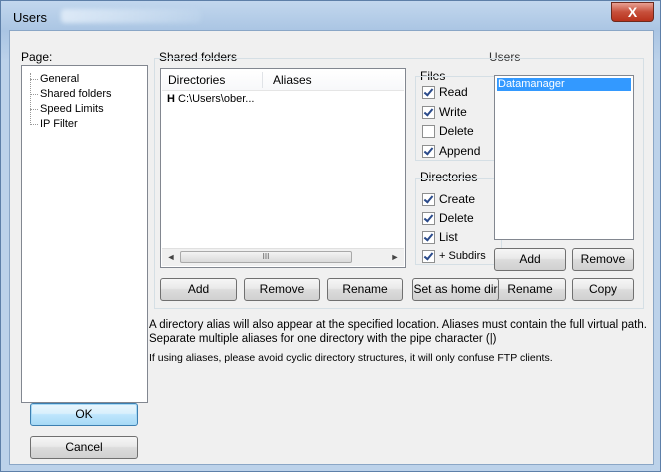 The width and height of the screenshot is (661, 472). What do you see at coordinates (365, 289) in the screenshot?
I see `rename-folder-button: Rename` at bounding box center [365, 289].